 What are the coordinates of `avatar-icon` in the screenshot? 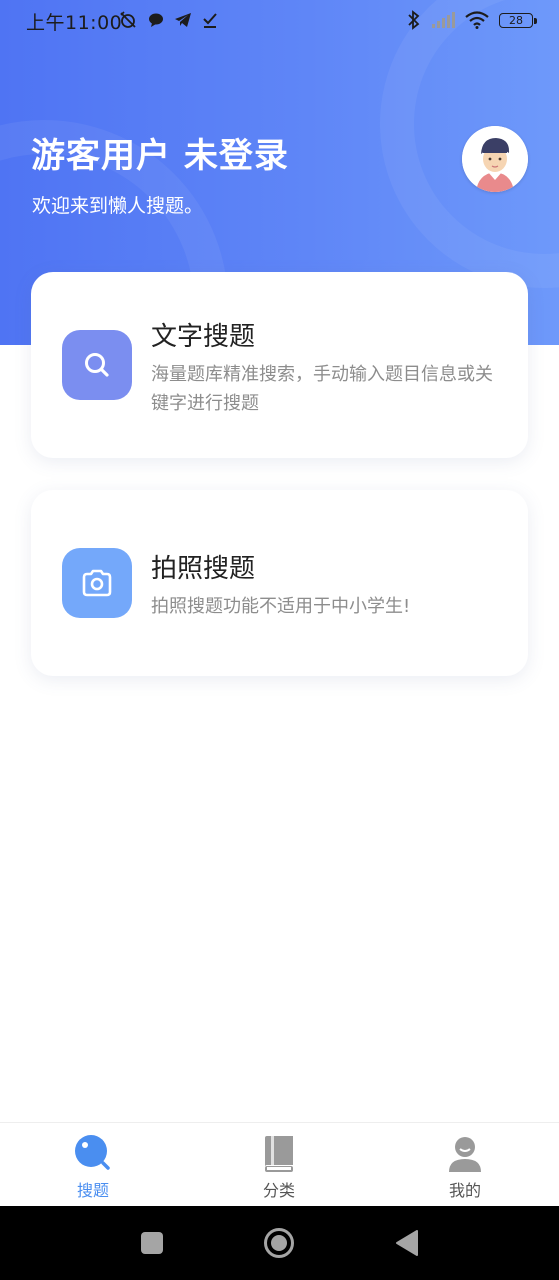 It's located at (495, 159).